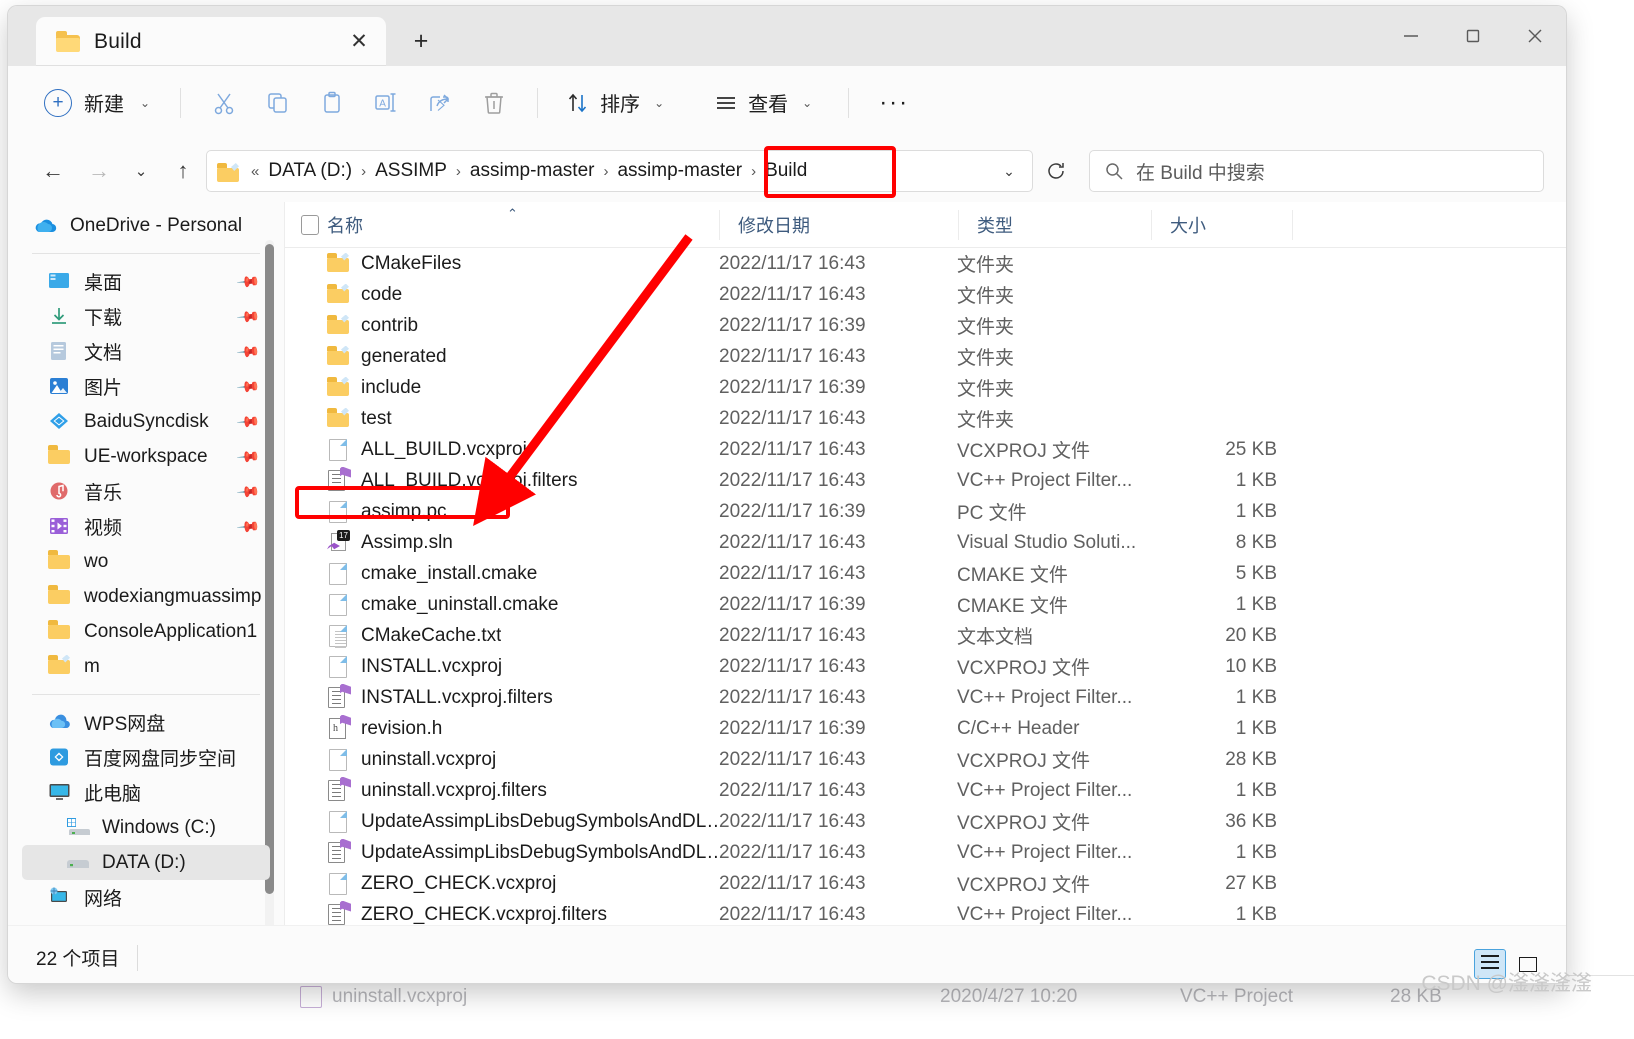 This screenshot has width=1634, height=1039. What do you see at coordinates (1222, 225) in the screenshot?
I see `column-header-size: 大小` at bounding box center [1222, 225].